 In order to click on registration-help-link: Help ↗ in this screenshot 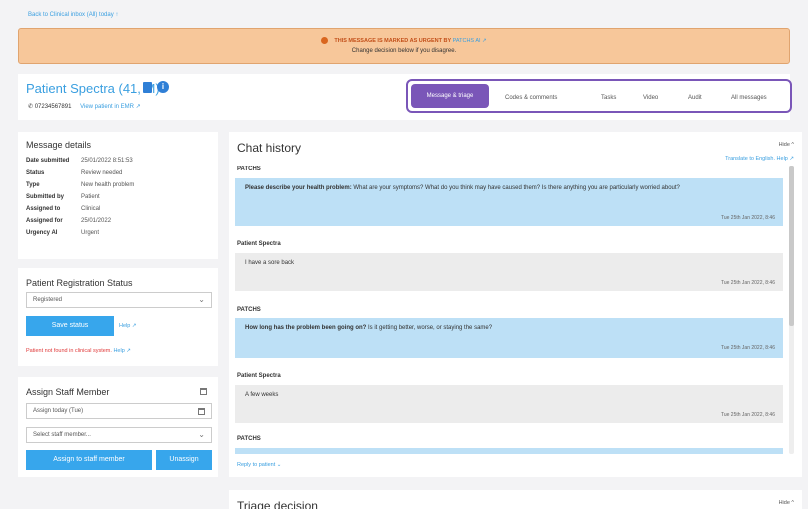, I will do `click(127, 326)`.